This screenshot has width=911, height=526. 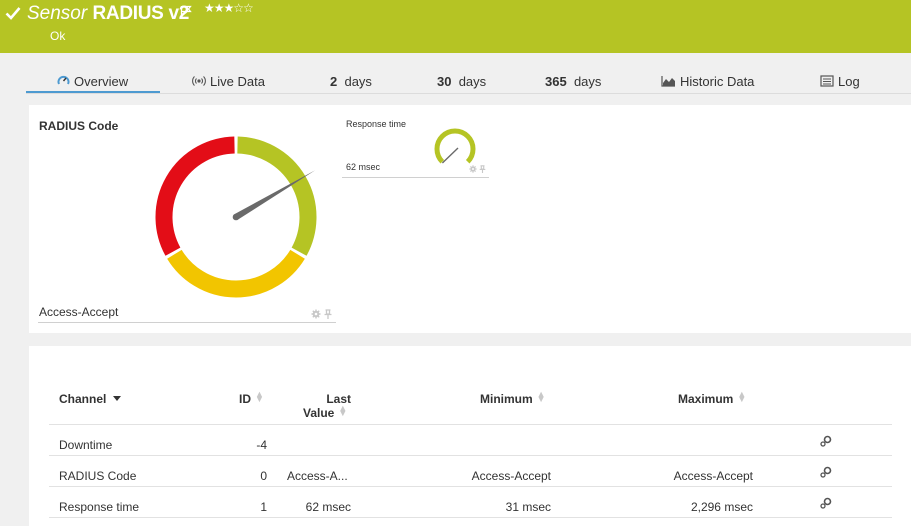 I want to click on tab-log: Log, so click(x=840, y=81).